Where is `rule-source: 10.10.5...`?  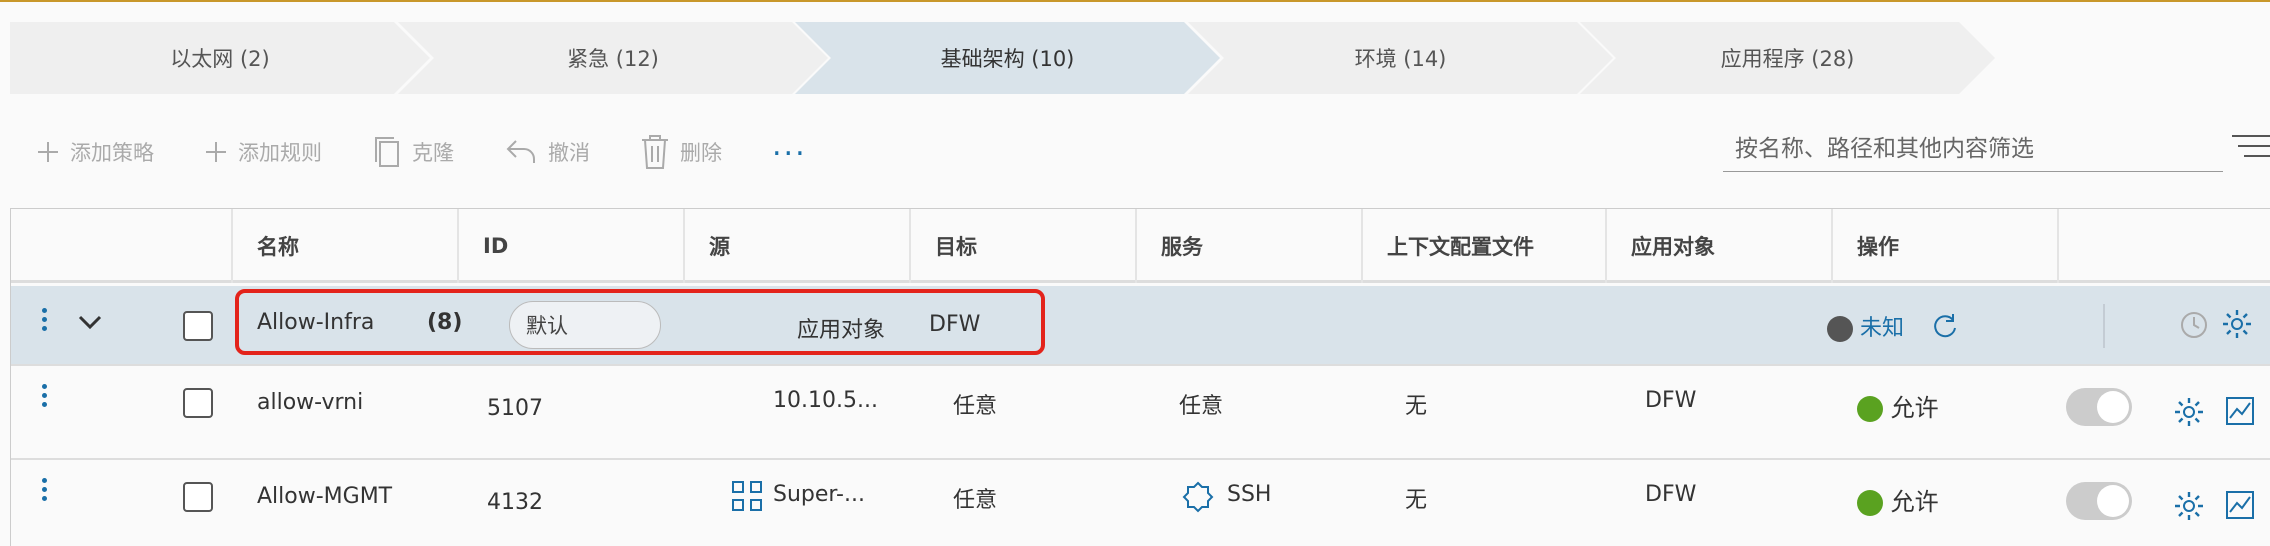
rule-source: 10.10.5... is located at coordinates (825, 400).